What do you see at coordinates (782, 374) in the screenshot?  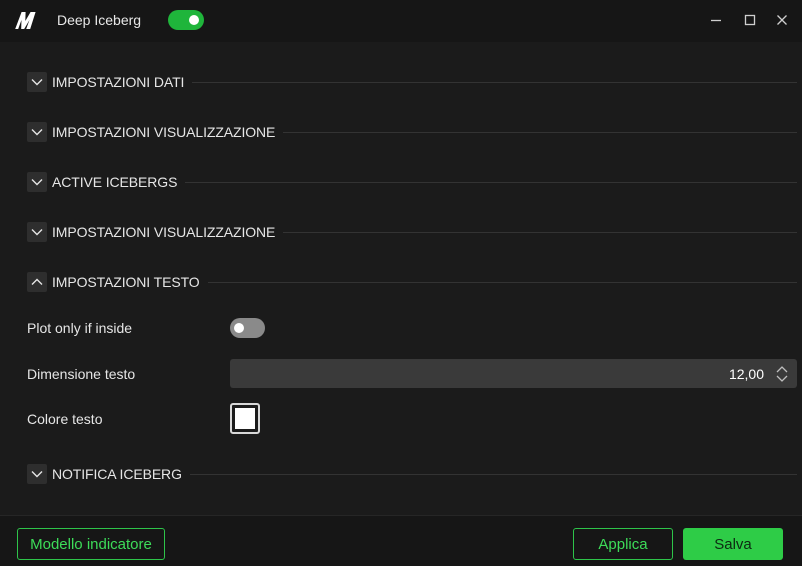 I see `spinner-arrows-icon` at bounding box center [782, 374].